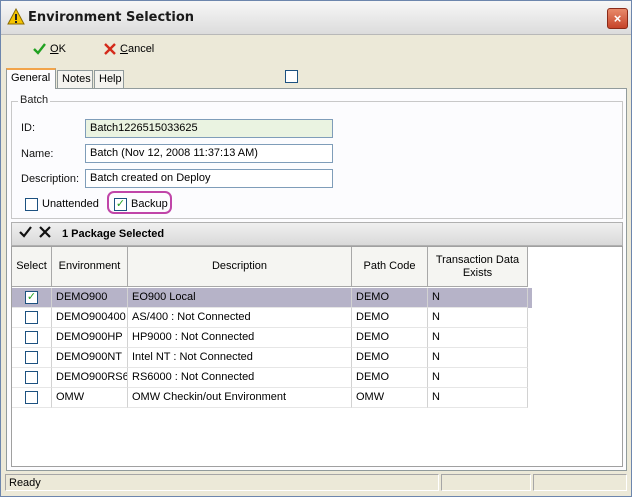 This screenshot has height=497, width=632. Describe the element at coordinates (37, 154) in the screenshot. I see `name-label: Name:` at that location.